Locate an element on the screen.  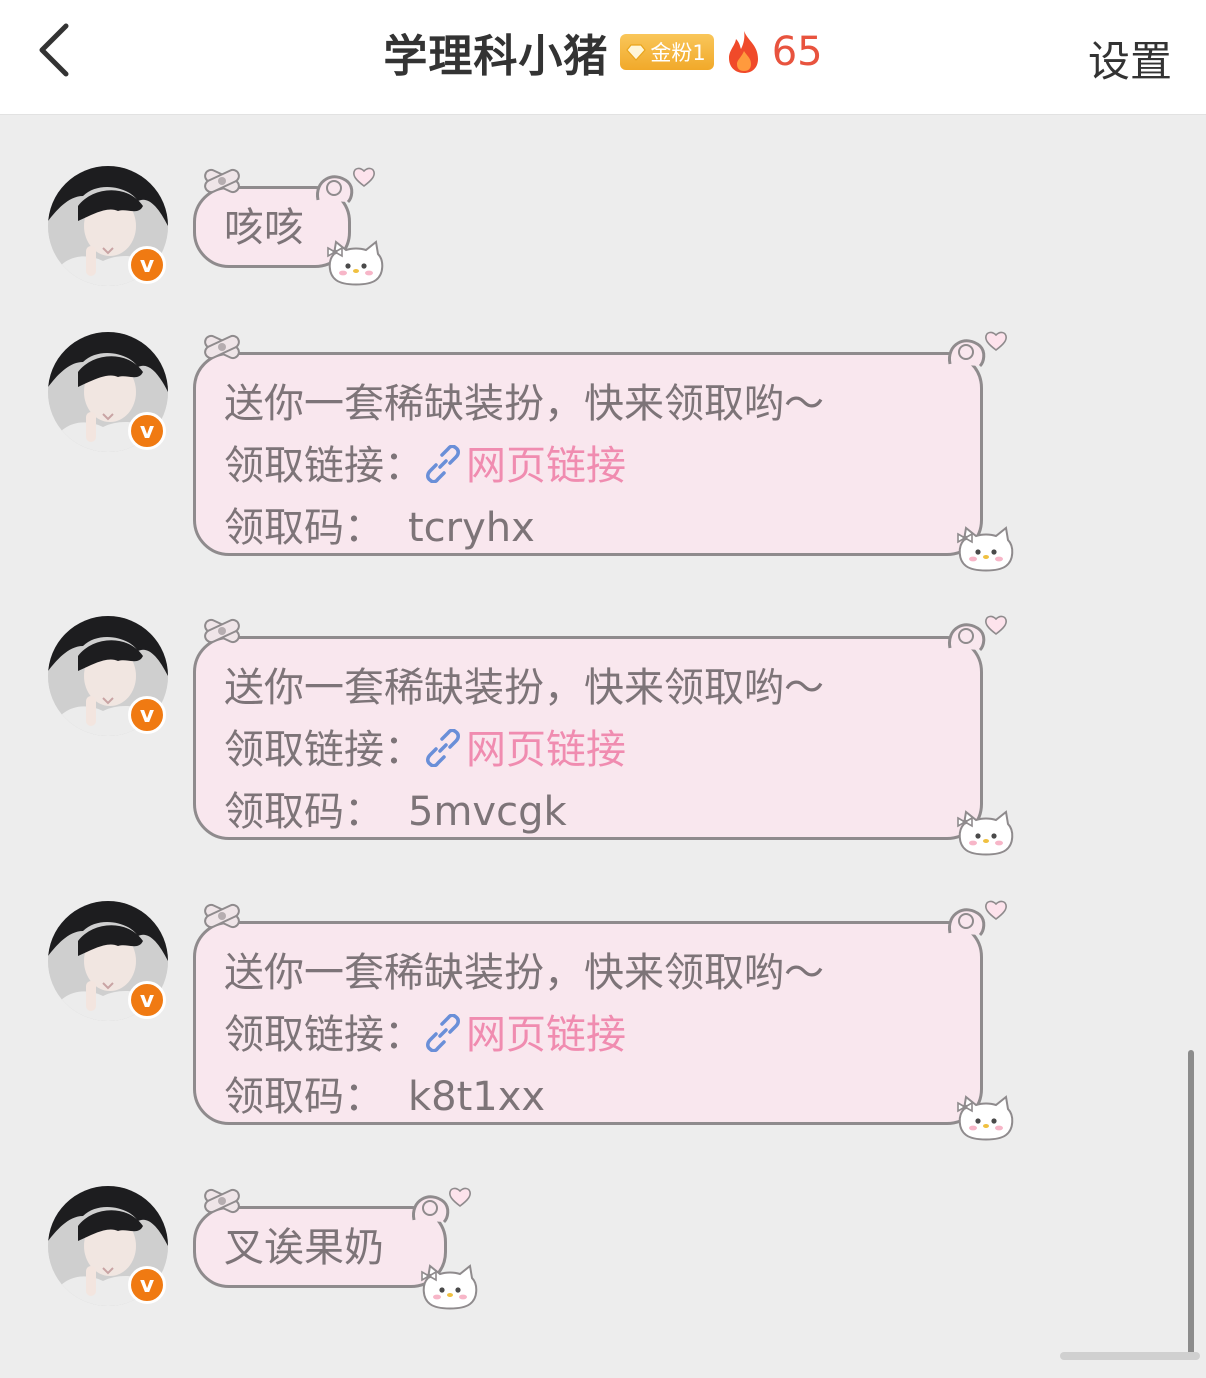
message-code-line: 领取码： tcryhx is located at coordinates (602, 528).